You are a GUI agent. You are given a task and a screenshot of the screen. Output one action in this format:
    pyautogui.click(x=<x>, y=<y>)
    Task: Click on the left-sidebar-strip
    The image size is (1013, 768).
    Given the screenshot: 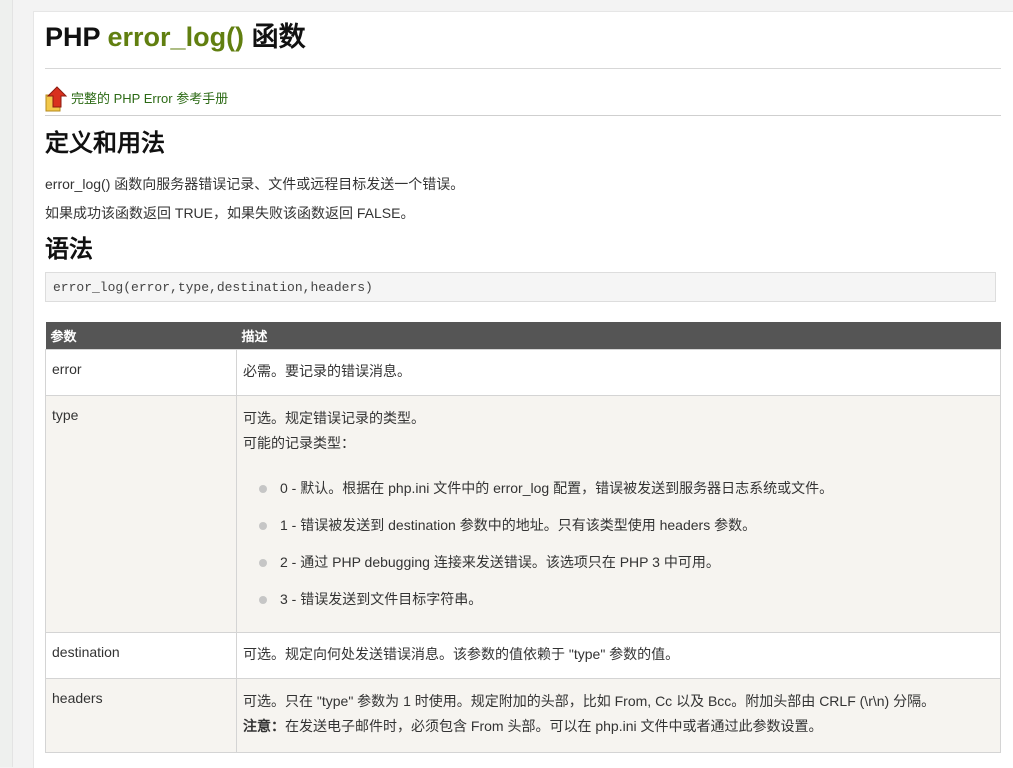 What is the action you would take?
    pyautogui.click(x=6, y=383)
    